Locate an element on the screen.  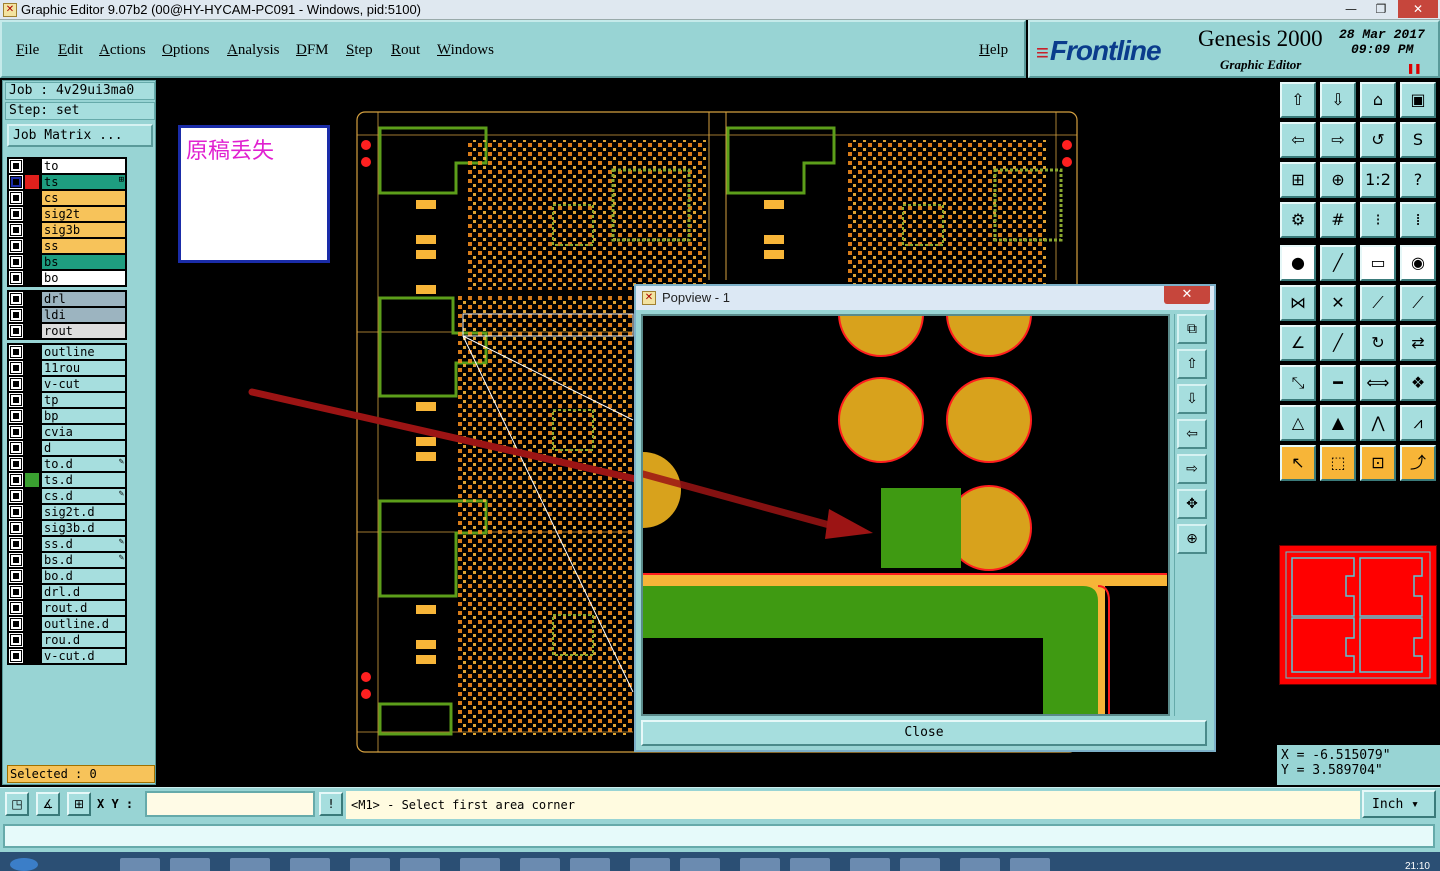
layer-name: bo is located at coordinates (83, 278).